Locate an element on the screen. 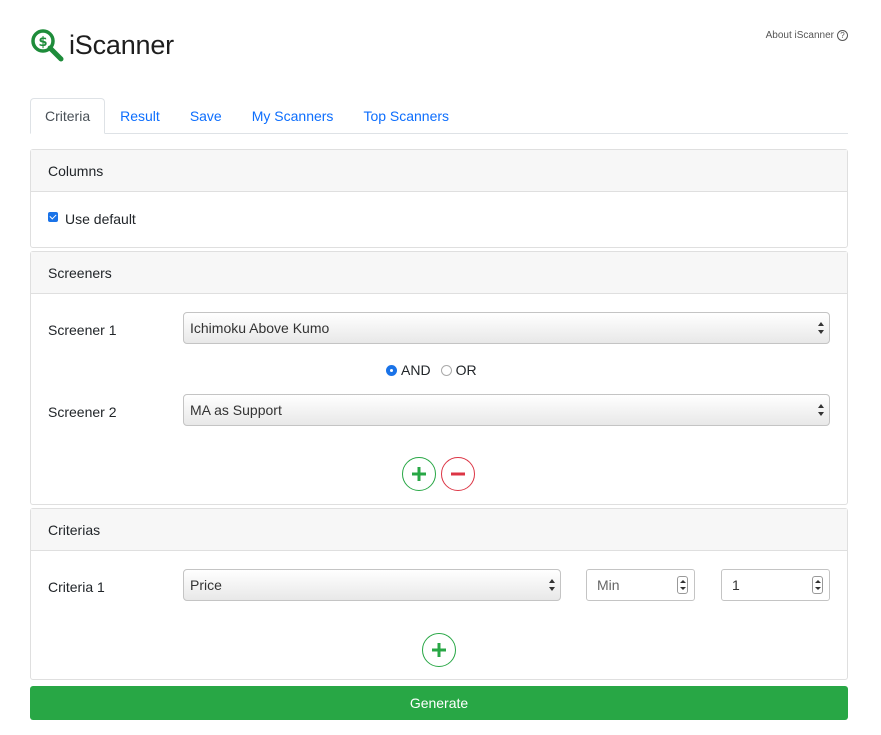 The image size is (881, 735). use-default-label: Use default is located at coordinates (100, 219).